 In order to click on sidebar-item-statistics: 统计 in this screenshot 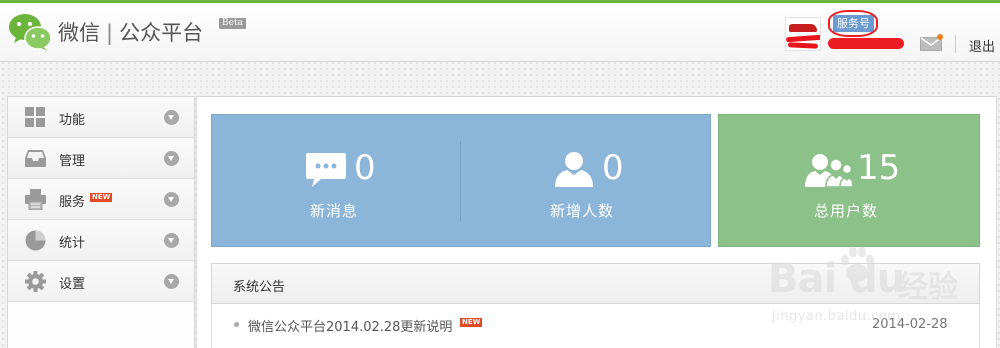, I will do `click(101, 240)`.